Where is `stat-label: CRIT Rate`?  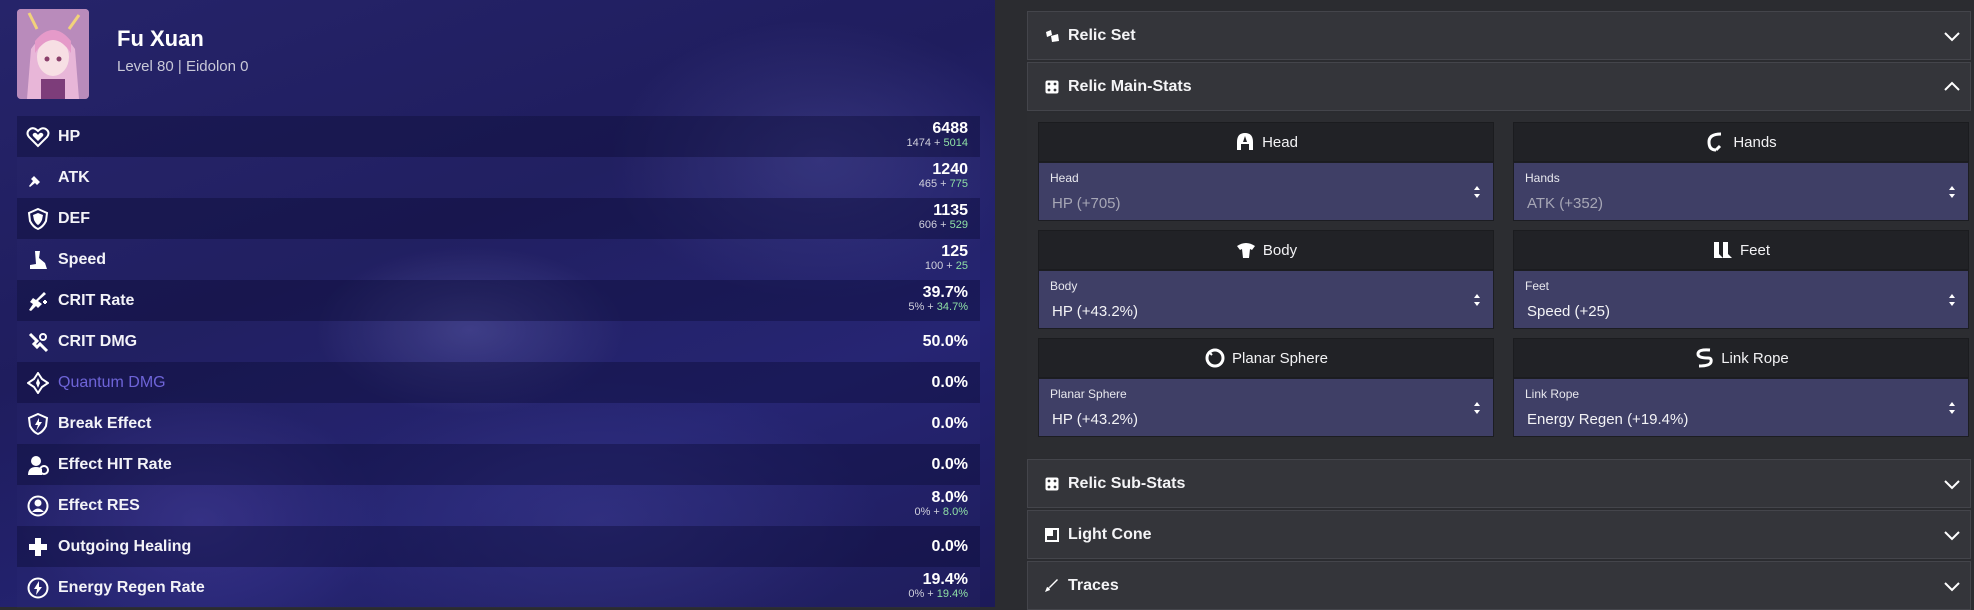
stat-label: CRIT Rate is located at coordinates (96, 300).